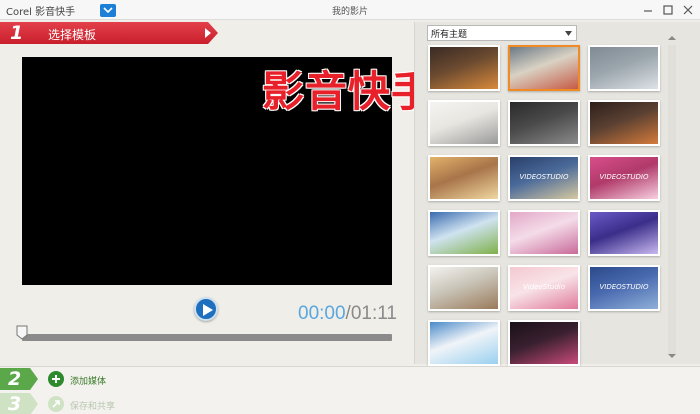 This screenshot has width=700, height=414. I want to click on maximize-button, so click(668, 9).